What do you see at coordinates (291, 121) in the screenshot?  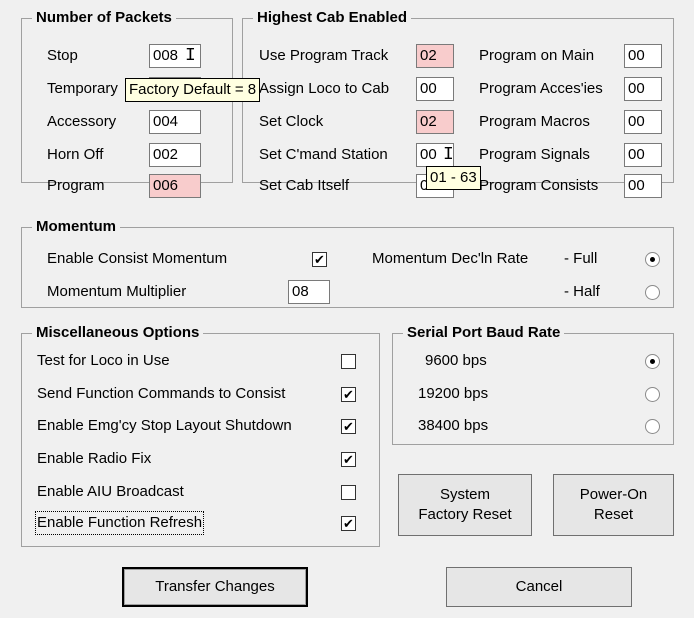 I see `cab-label-set-clock: Set Clock` at bounding box center [291, 121].